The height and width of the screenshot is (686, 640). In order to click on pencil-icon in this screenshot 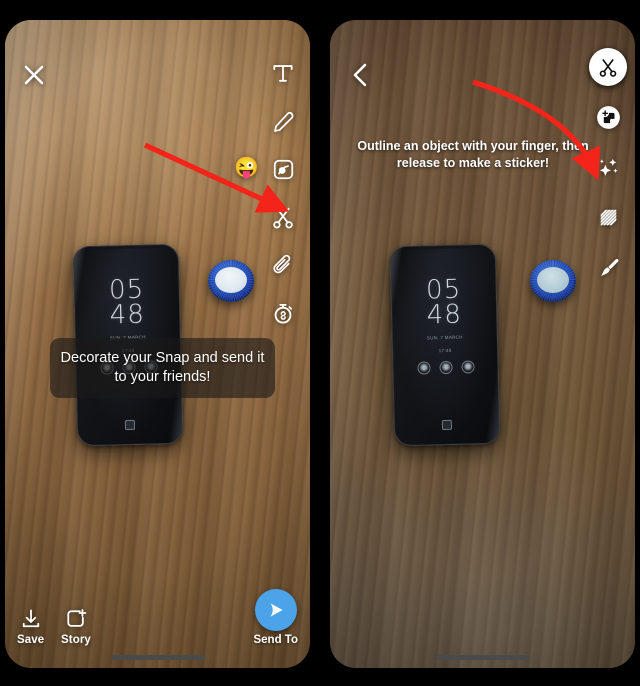, I will do `click(283, 121)`.